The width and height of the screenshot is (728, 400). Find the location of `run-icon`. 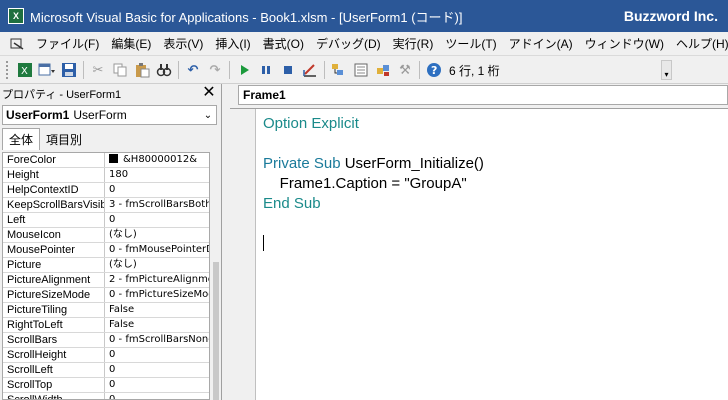

run-icon is located at coordinates (244, 70).